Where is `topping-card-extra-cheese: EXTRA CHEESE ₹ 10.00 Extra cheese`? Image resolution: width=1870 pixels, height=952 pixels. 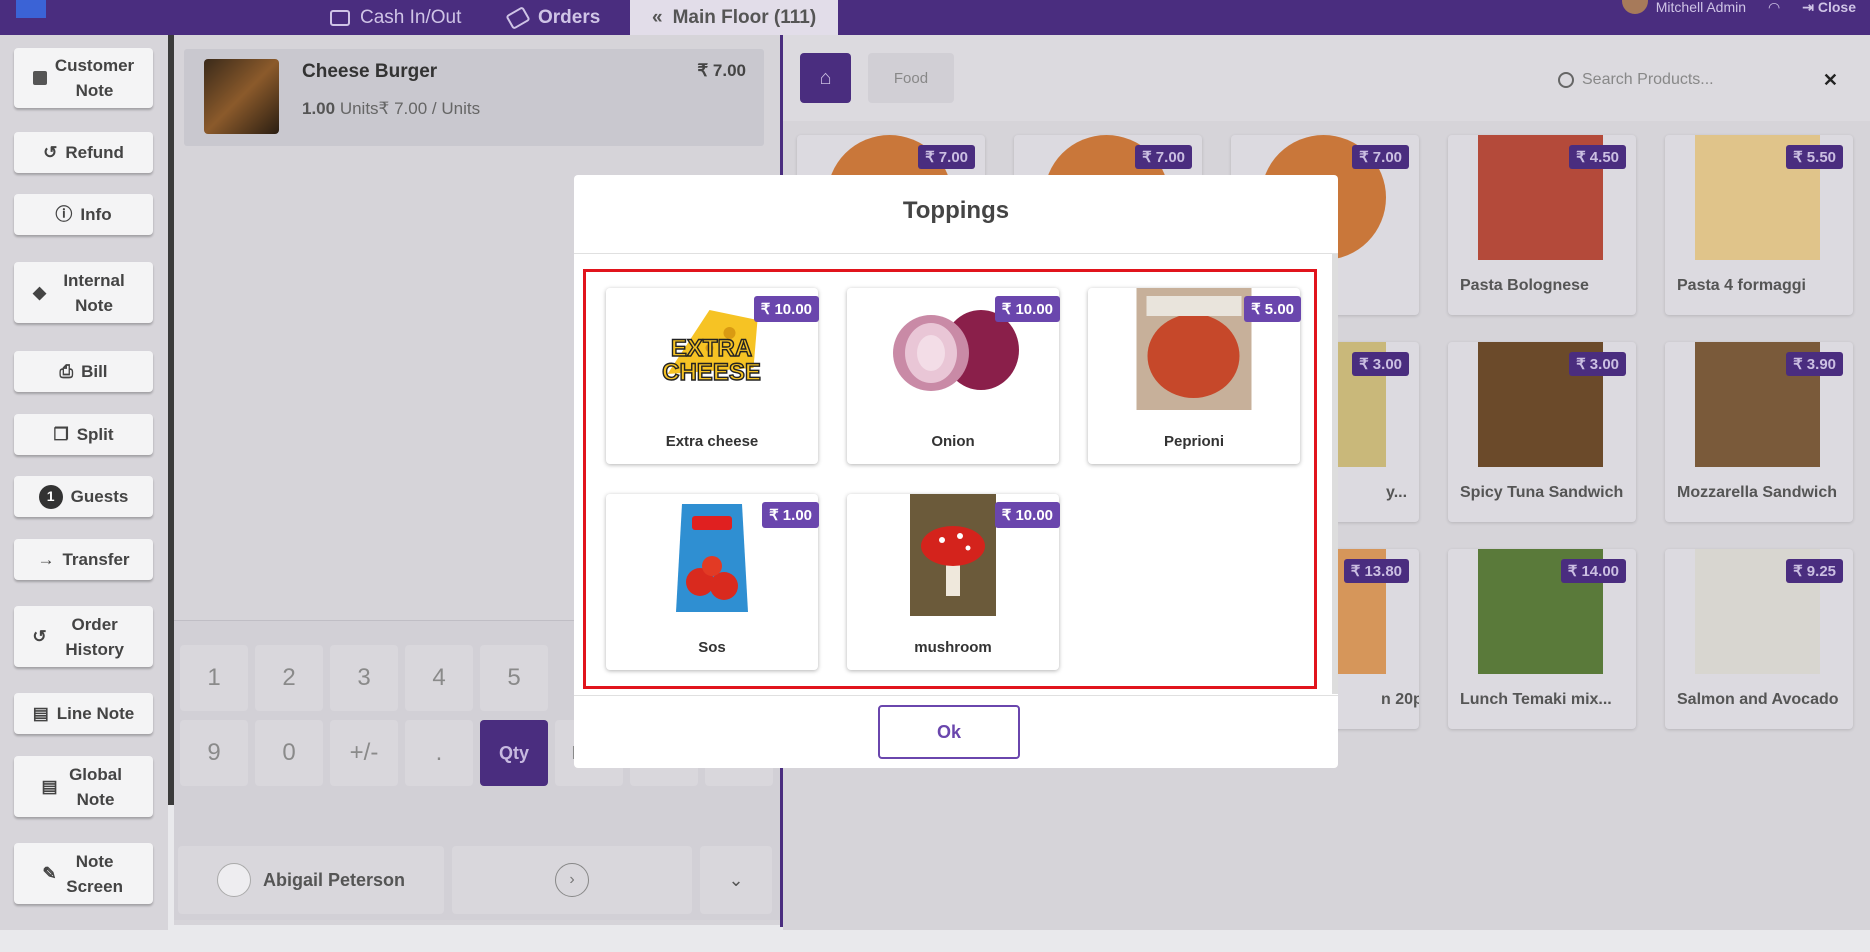 topping-card-extra-cheese: EXTRA CHEESE ₹ 10.00 Extra cheese is located at coordinates (712, 376).